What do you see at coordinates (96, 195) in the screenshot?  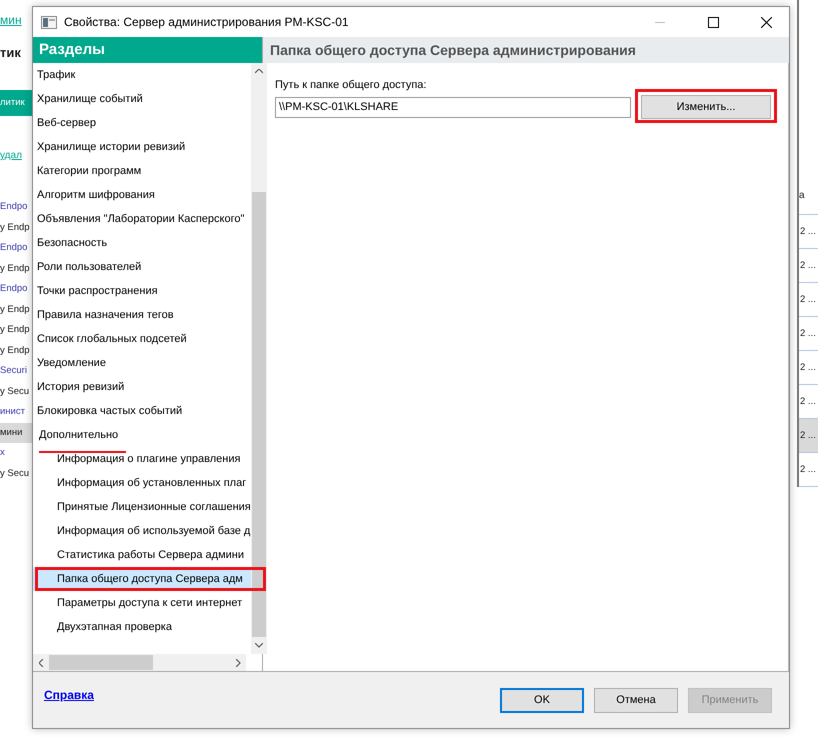 I see `tree-item: Алгоритм шифрования` at bounding box center [96, 195].